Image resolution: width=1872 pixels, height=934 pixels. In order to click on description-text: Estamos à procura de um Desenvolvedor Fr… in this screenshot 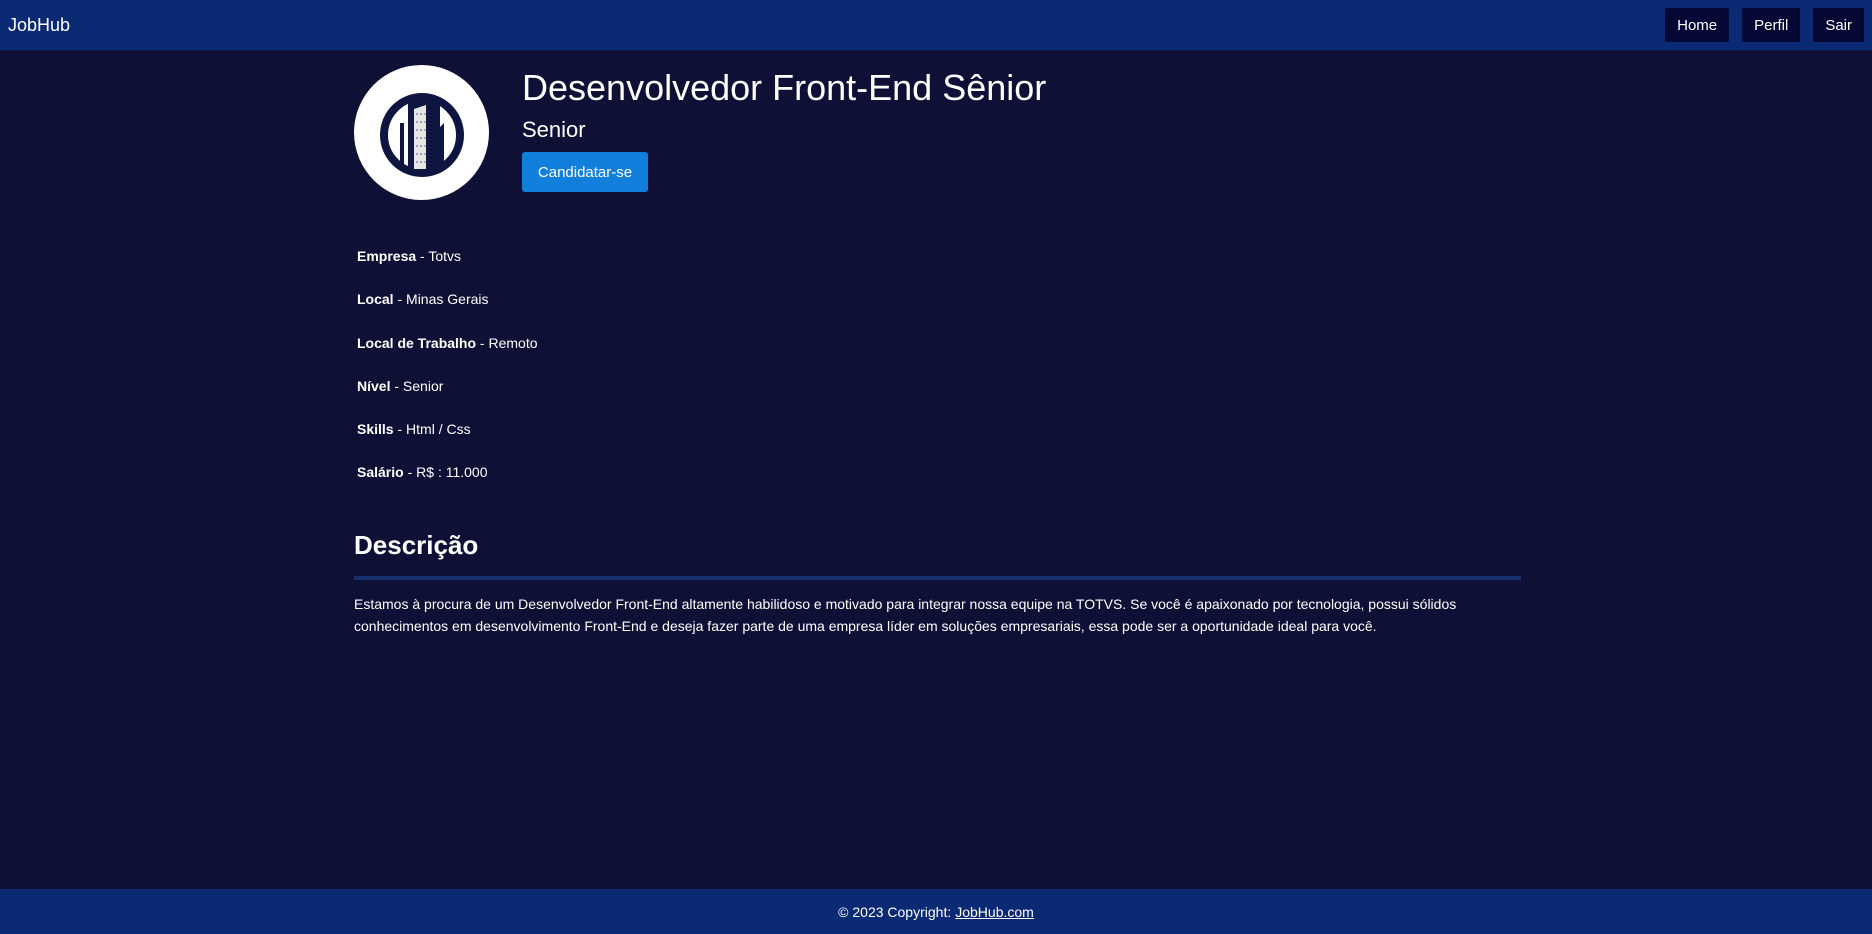, I will do `click(905, 615)`.